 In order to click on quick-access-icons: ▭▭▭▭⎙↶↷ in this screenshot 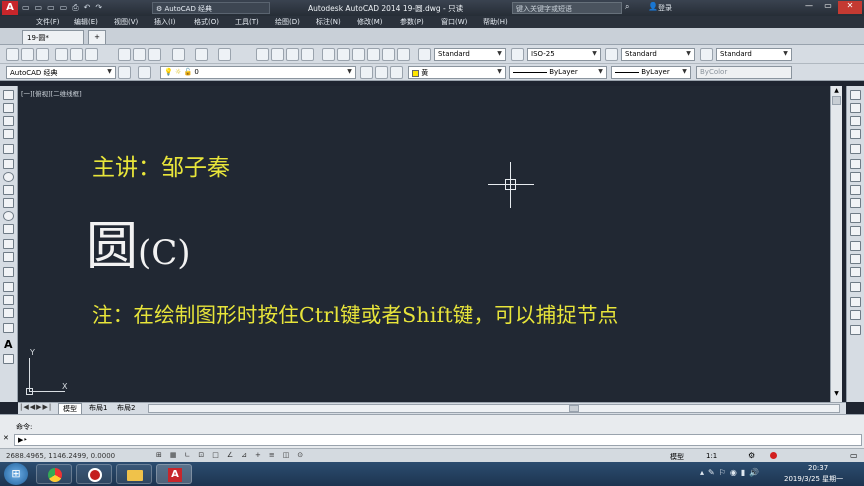, I will do `click(82, 8)`.